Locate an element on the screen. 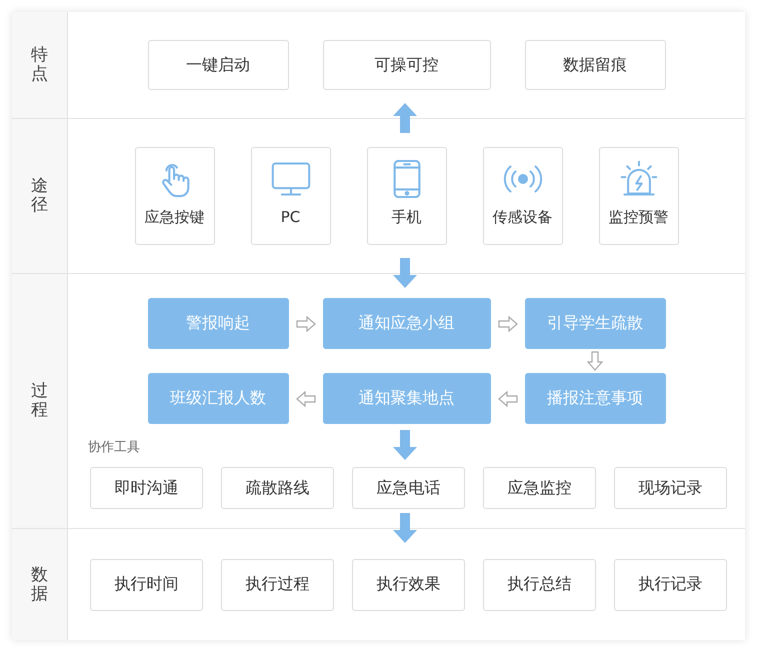 The image size is (757, 652). siren-icon is located at coordinates (638, 179).